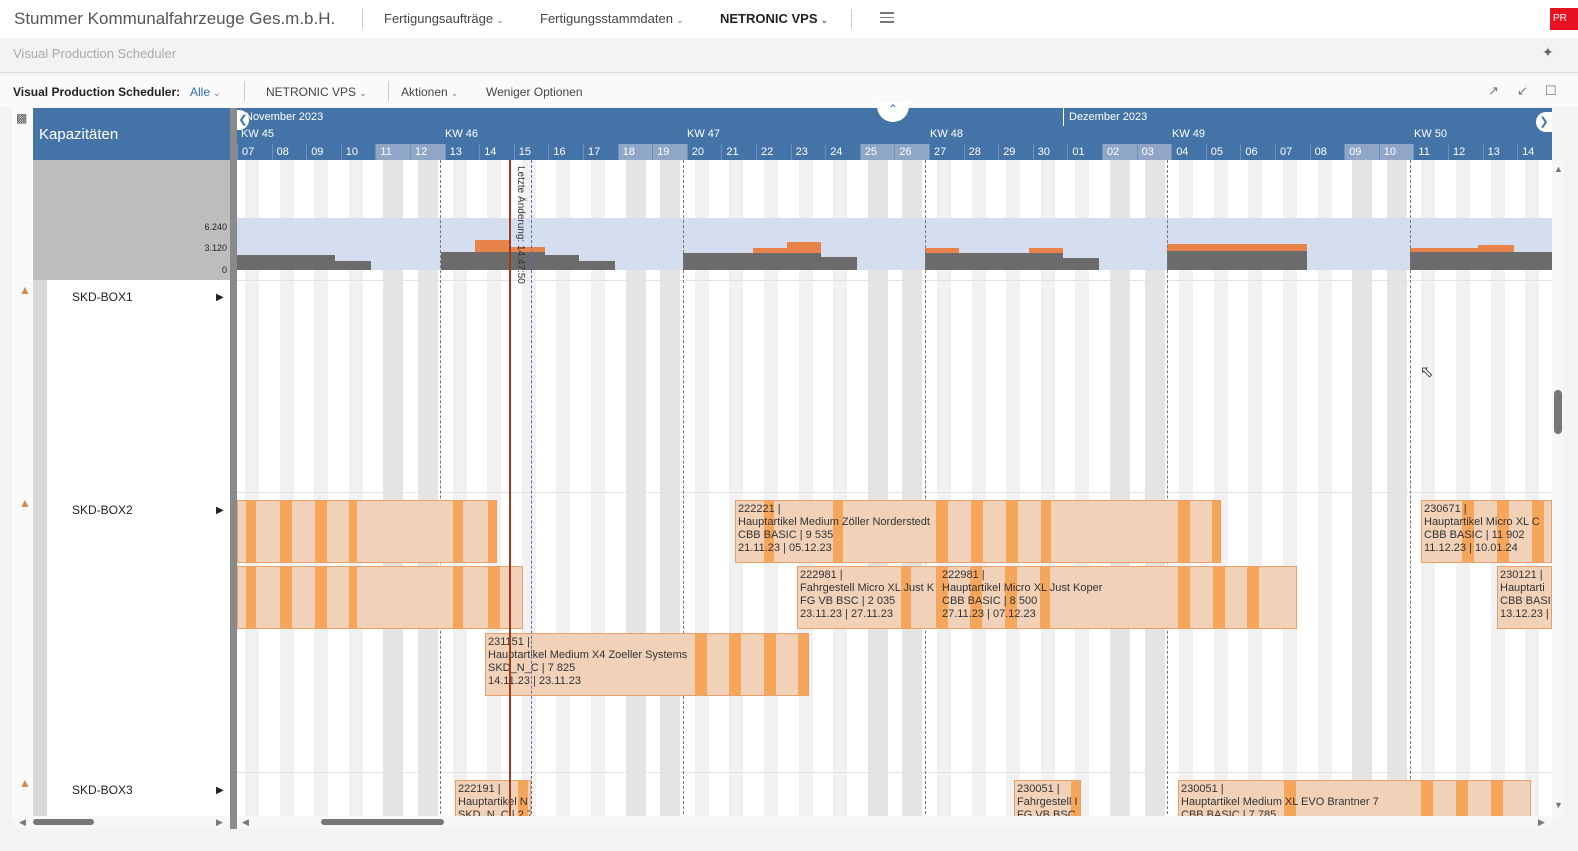  Describe the element at coordinates (102, 510) in the screenshot. I see `resource-label-skd-box2: SKD-BOX2` at that location.